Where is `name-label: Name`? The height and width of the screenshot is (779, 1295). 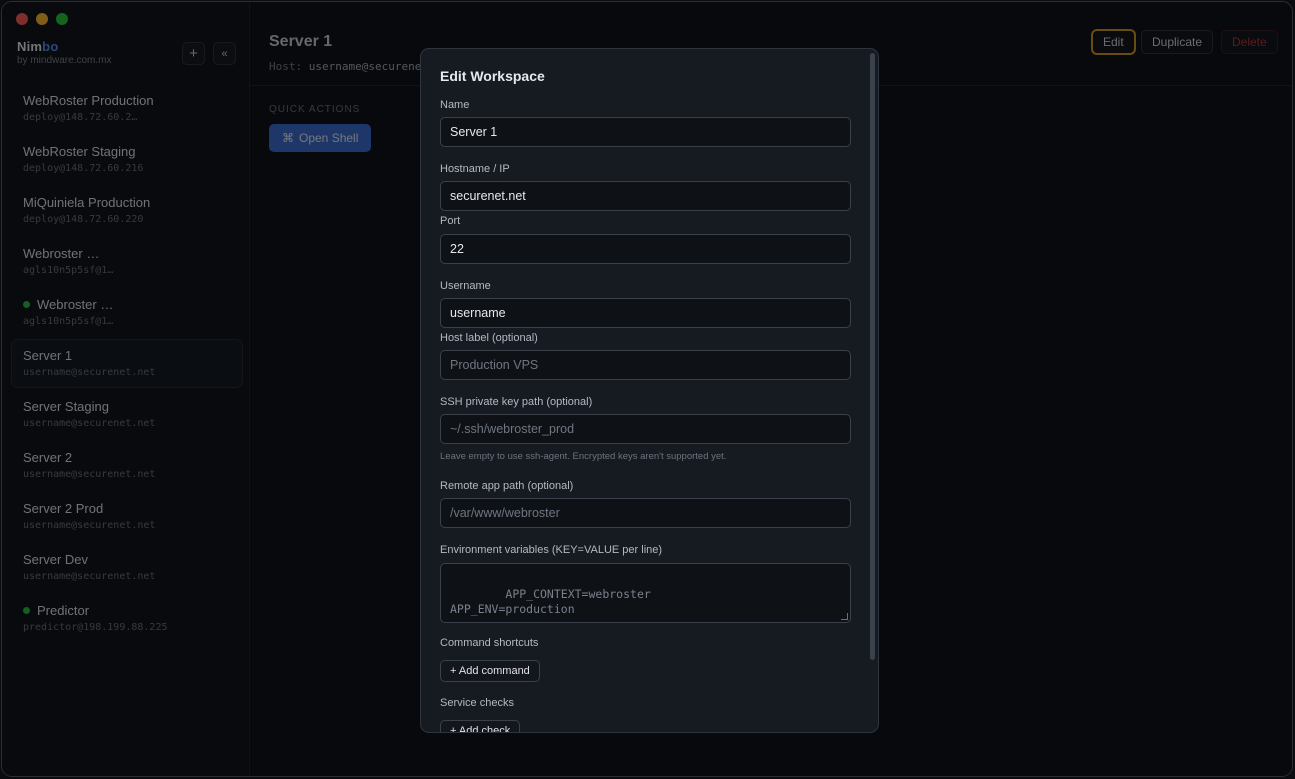
name-label: Name is located at coordinates (455, 105).